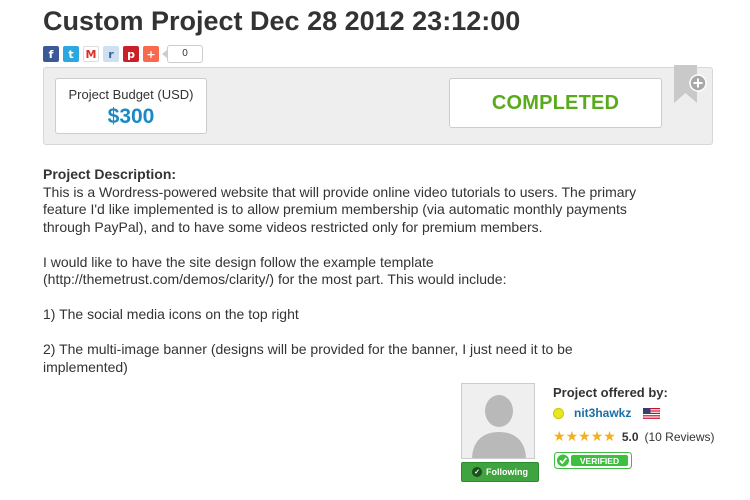  Describe the element at coordinates (602, 413) in the screenshot. I see `username-link: nit3hawkz` at that location.